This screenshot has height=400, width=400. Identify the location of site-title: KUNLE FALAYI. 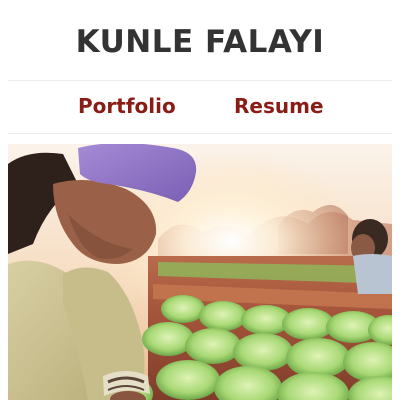
(200, 42).